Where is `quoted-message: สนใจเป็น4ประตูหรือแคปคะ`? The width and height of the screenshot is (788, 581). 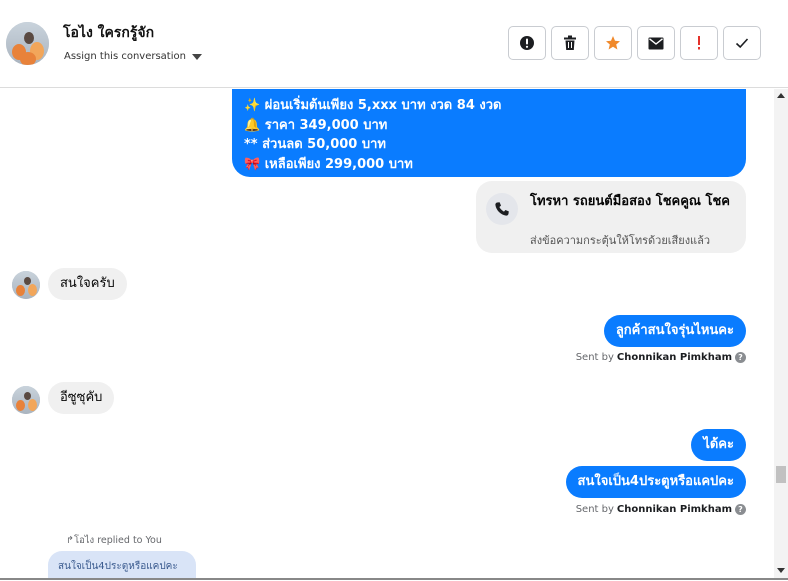 quoted-message: สนใจเป็น4ประตูหรือแคปคะ is located at coordinates (122, 564).